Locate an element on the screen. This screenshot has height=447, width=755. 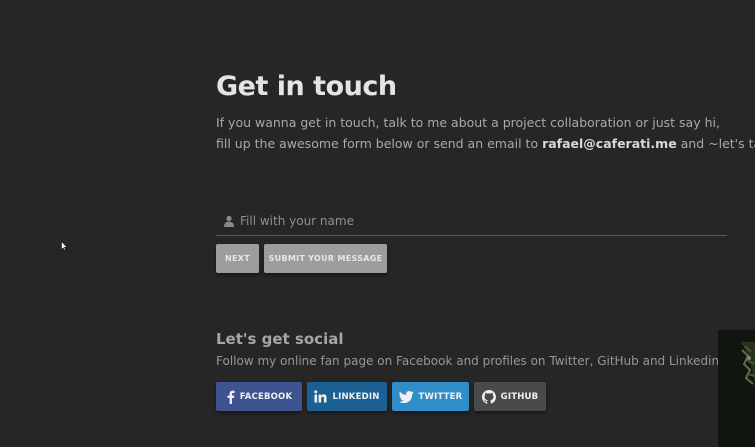
twitter-icon is located at coordinates (406, 396).